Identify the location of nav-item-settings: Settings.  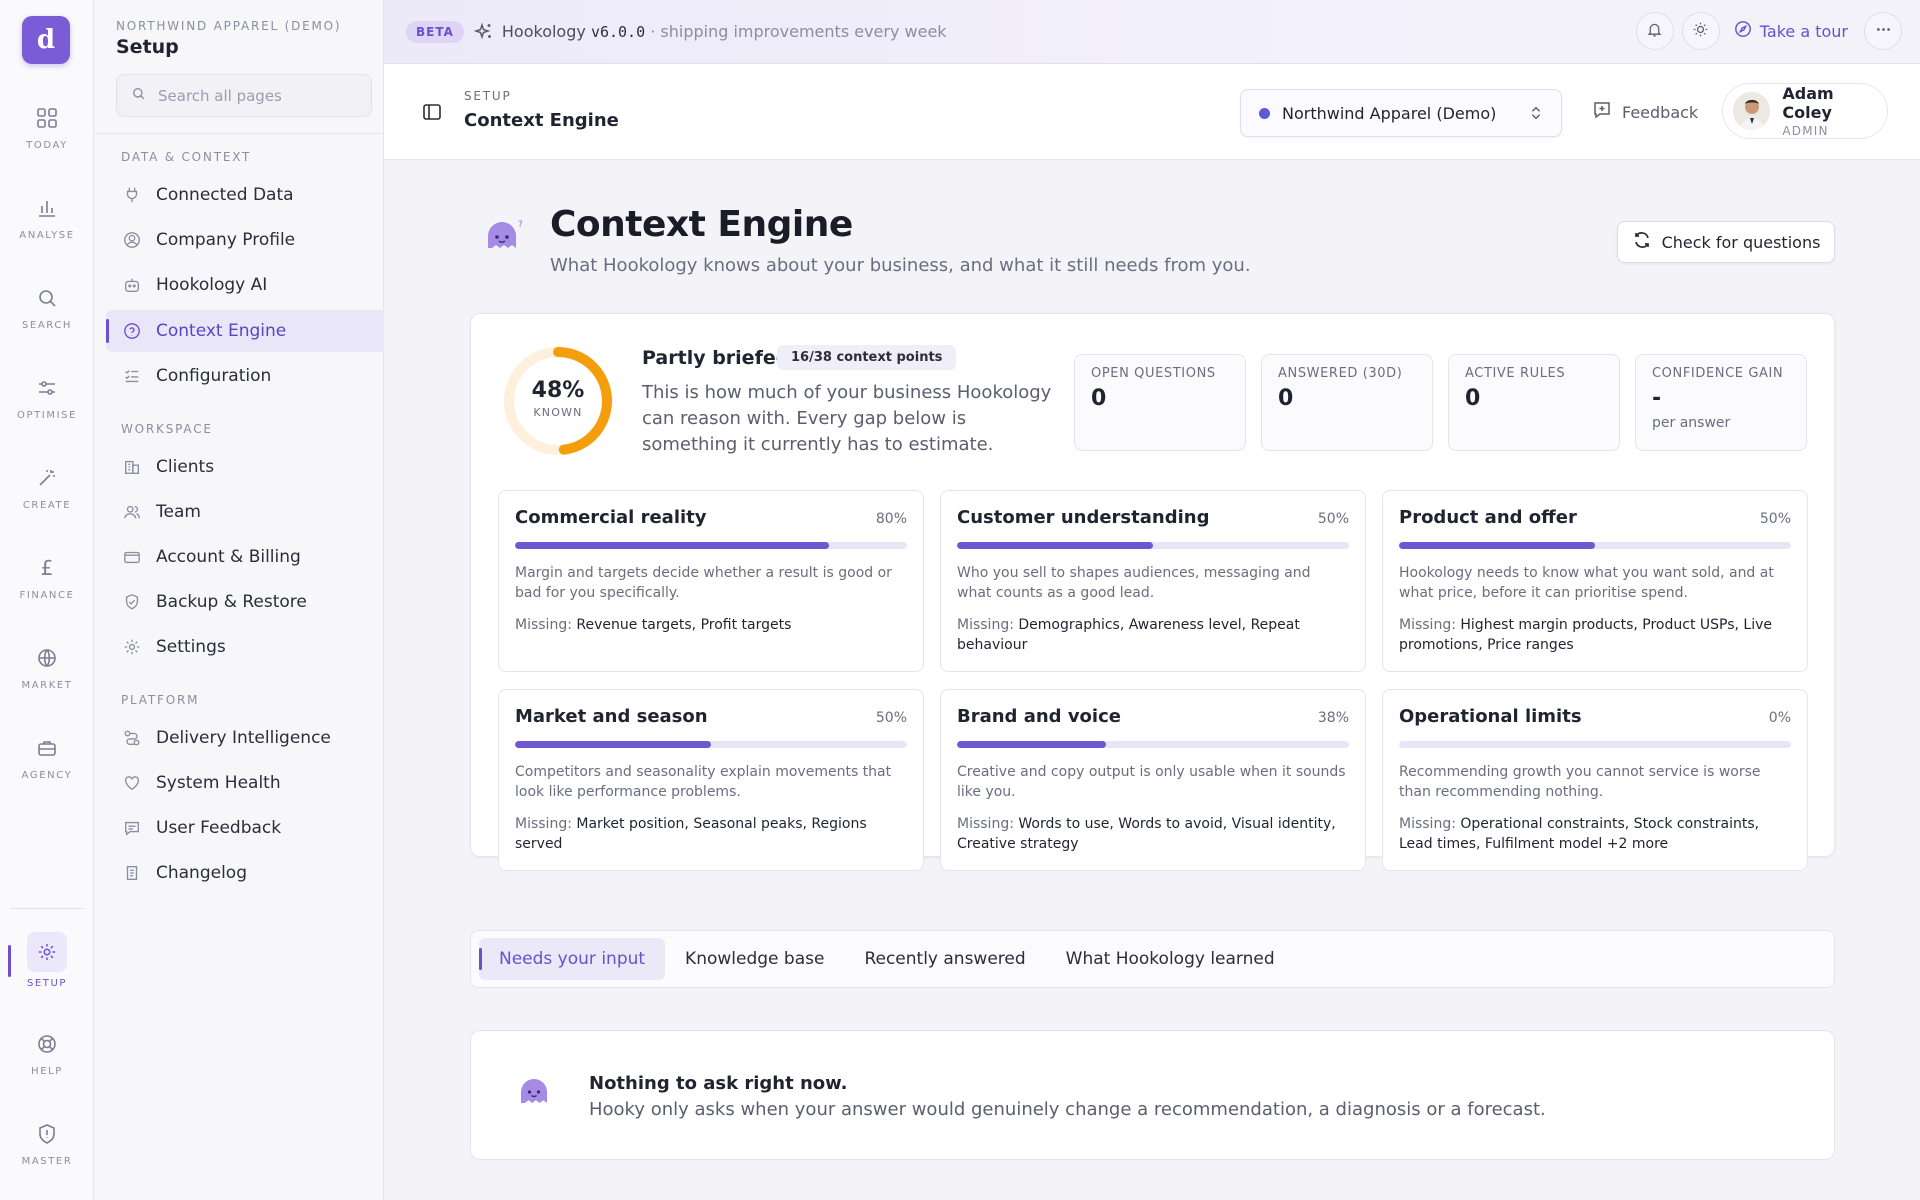
(245, 647).